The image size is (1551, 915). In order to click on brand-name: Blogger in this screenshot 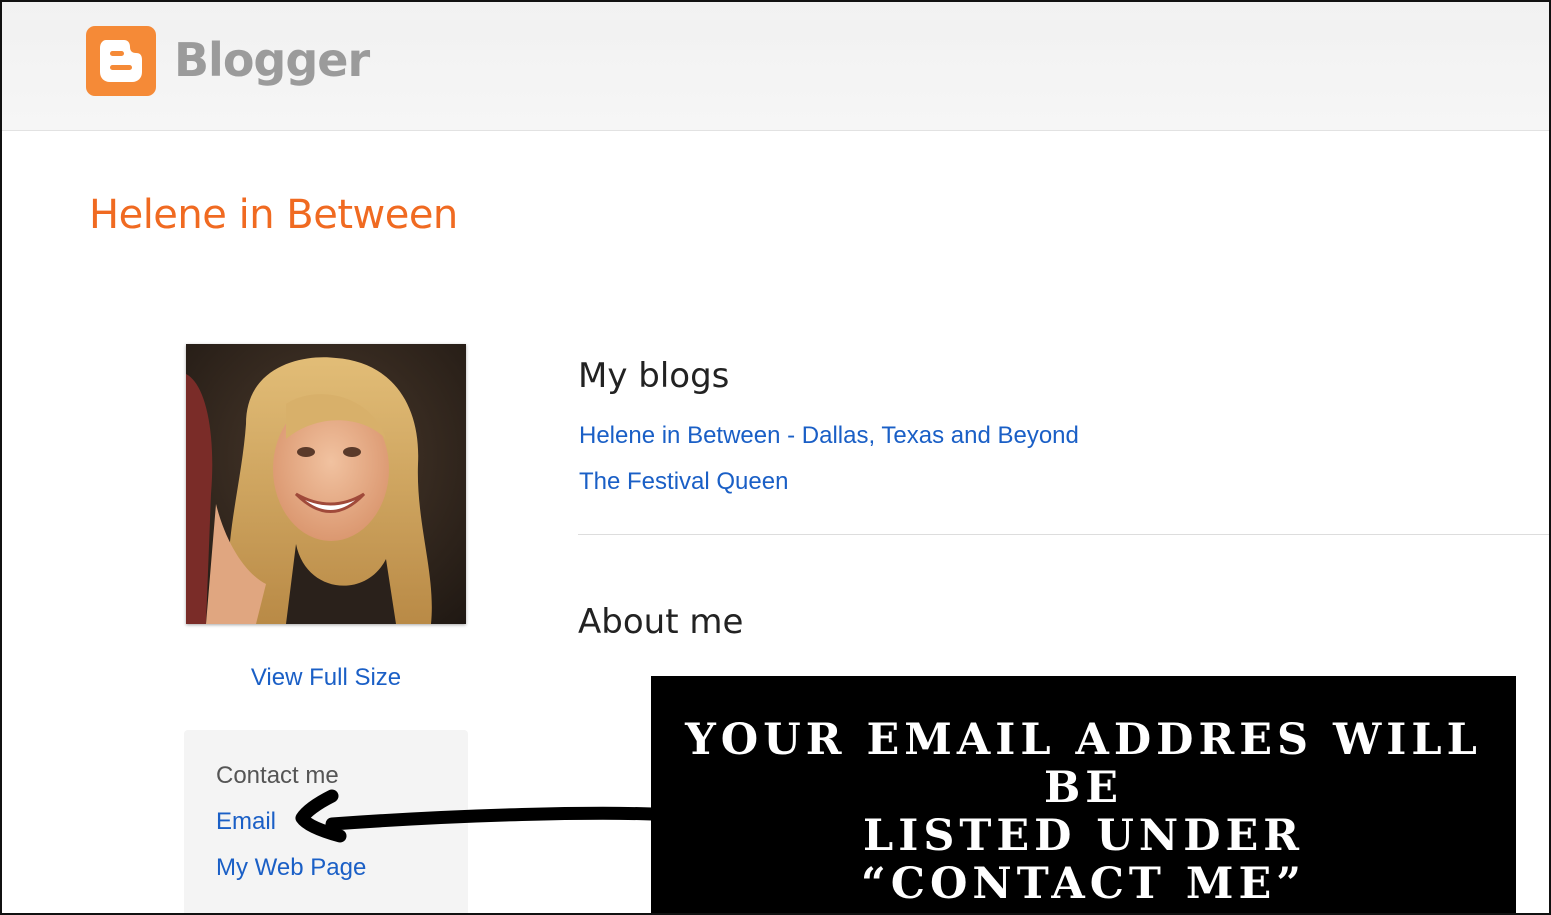, I will do `click(272, 60)`.